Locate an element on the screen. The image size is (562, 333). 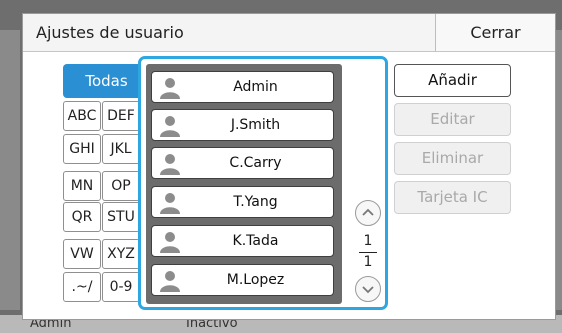
filter-all-button: Todas is located at coordinates (106, 81).